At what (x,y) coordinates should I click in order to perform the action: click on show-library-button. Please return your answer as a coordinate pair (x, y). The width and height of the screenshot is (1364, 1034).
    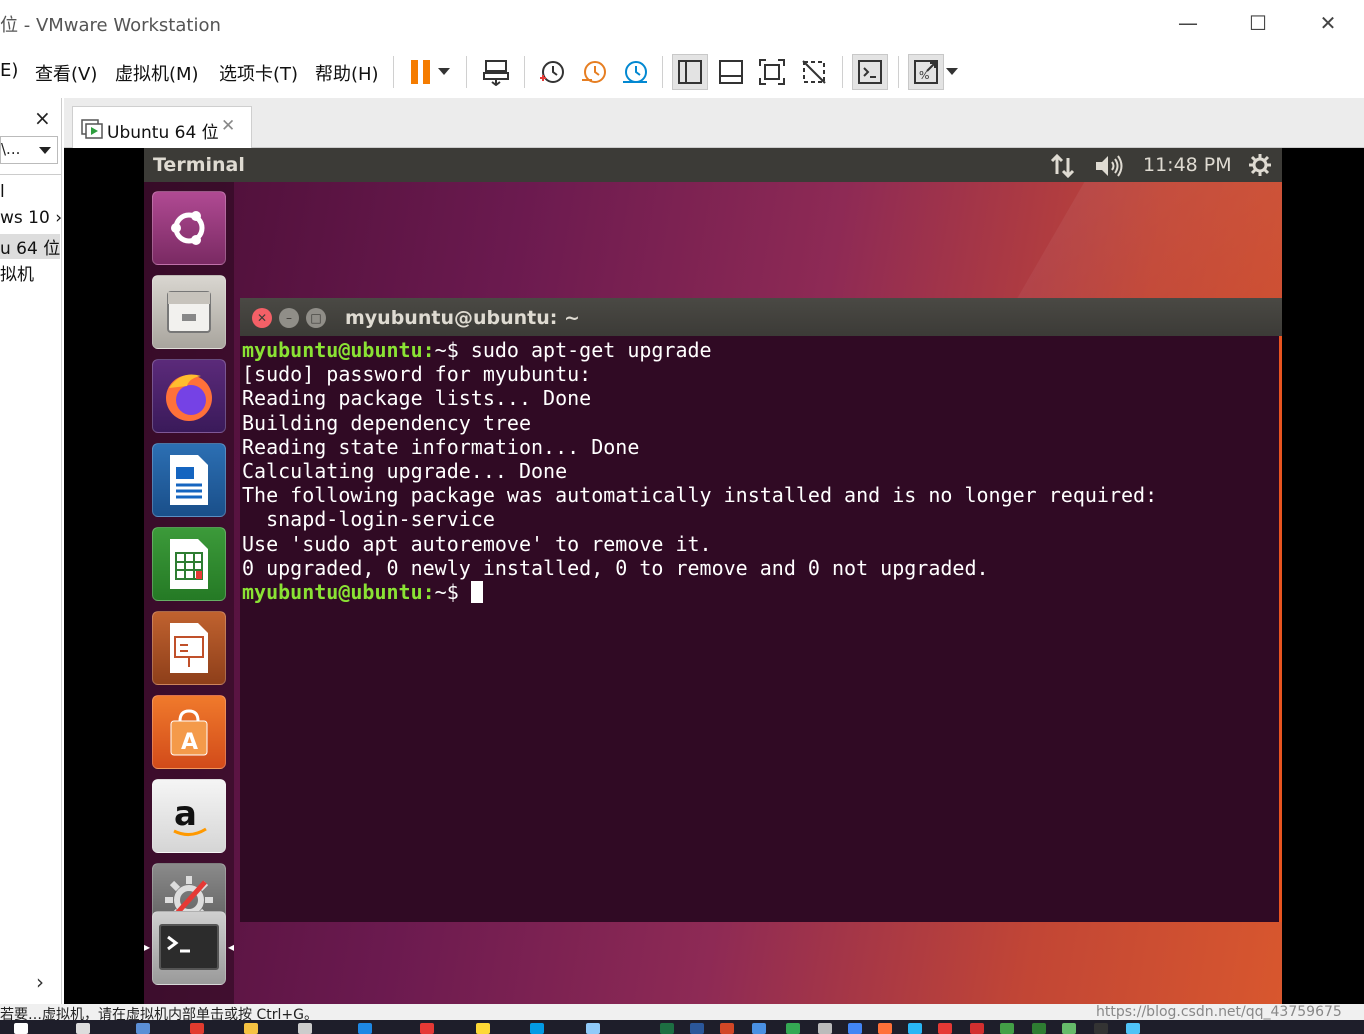
    Looking at the image, I should click on (690, 72).